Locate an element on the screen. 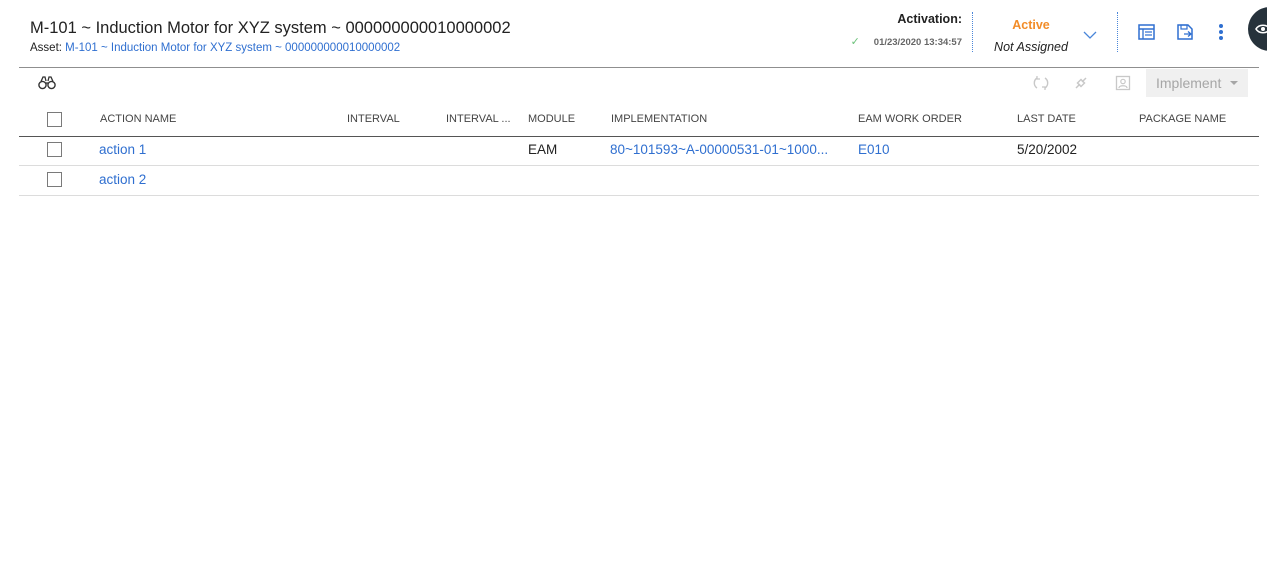 This screenshot has width=1267, height=574. activation-info: Activation: ✓ 01/23/2020 13:34:57 is located at coordinates (906, 30).